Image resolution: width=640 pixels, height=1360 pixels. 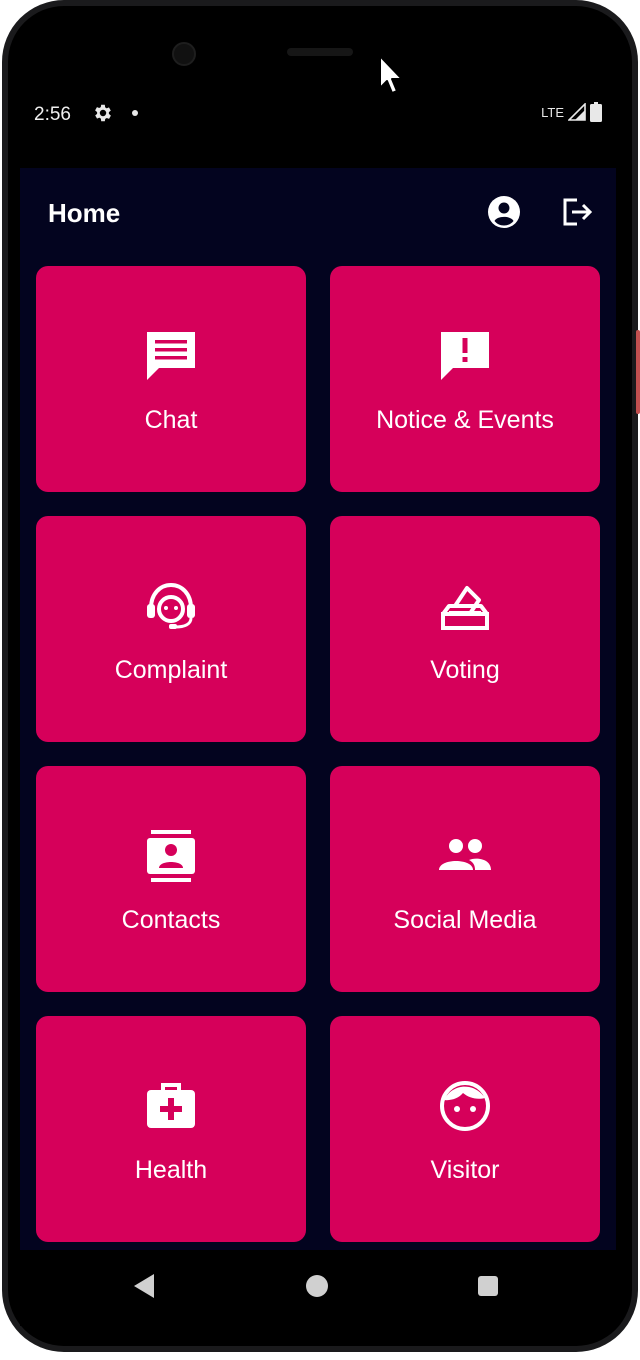 I want to click on signal-icon, so click(x=577, y=112).